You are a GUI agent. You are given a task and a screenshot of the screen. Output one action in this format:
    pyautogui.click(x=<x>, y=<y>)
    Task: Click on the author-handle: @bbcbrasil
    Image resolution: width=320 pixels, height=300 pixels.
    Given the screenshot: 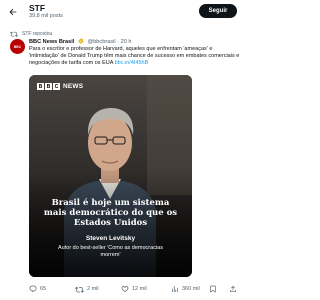 What is the action you would take?
    pyautogui.click(x=102, y=42)
    